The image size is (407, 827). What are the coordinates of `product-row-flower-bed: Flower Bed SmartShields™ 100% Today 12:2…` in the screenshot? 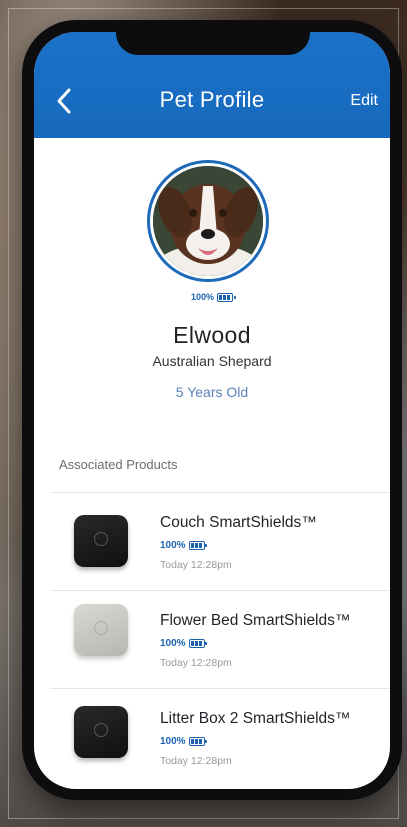 It's located at (212, 639).